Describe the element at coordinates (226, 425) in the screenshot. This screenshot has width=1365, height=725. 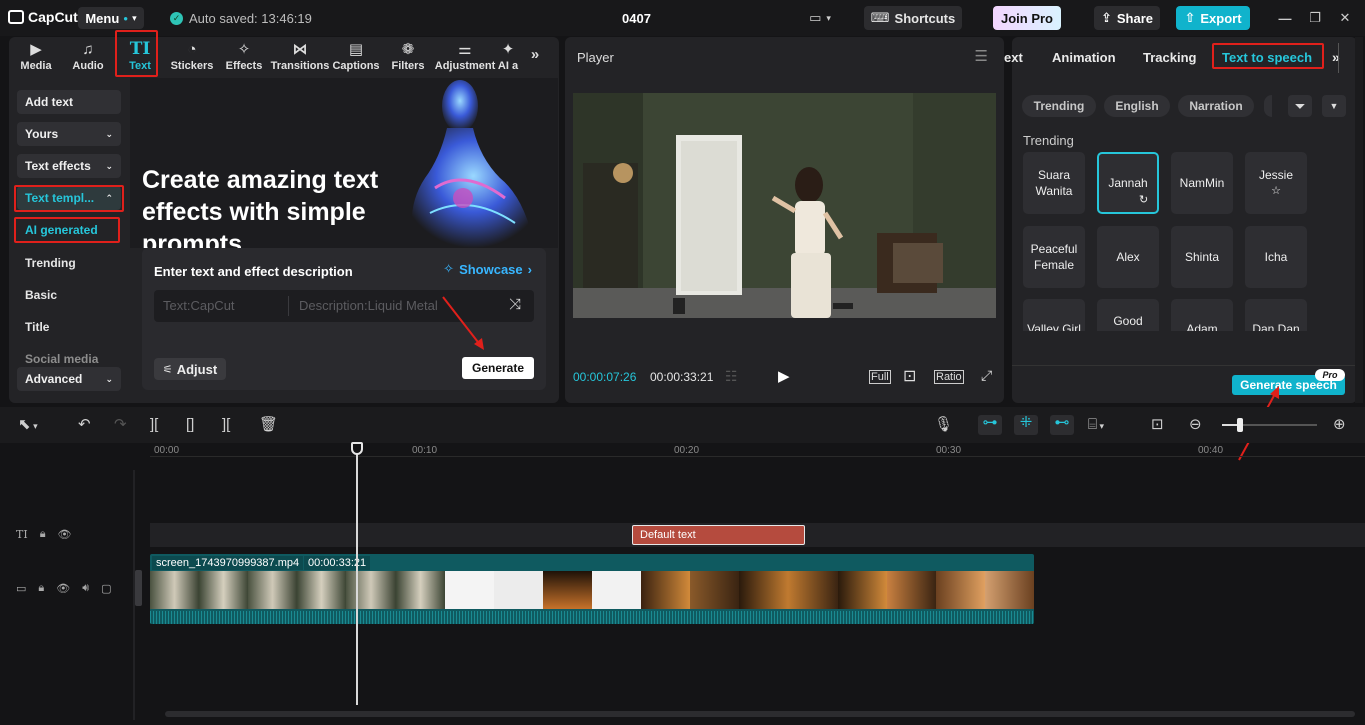
I see `split-right-icon: ][` at that location.